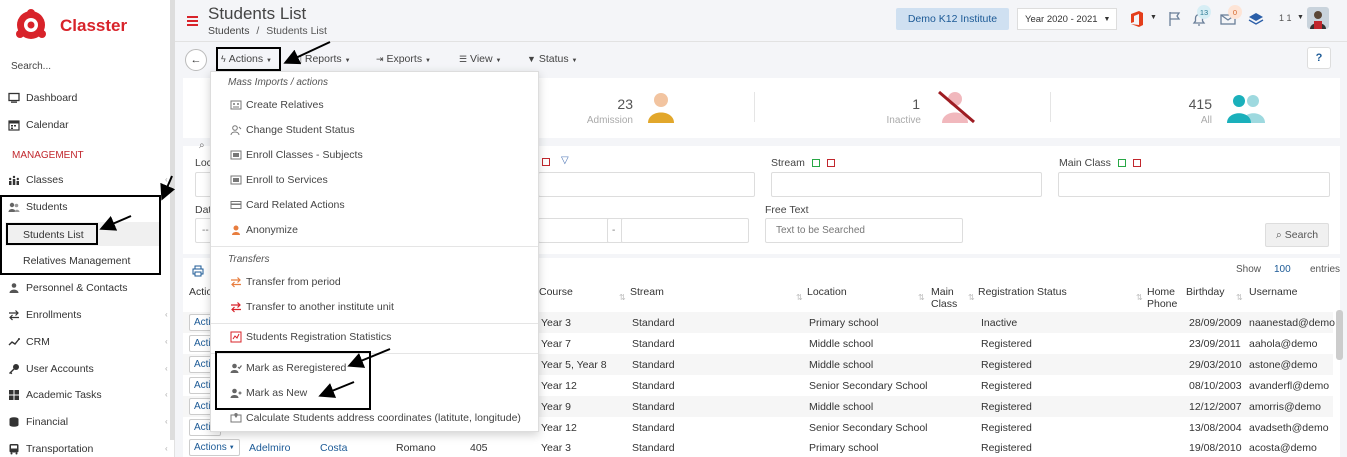 The image size is (1347, 457). Describe the element at coordinates (685, 230) in the screenshot. I see `range-to-input` at that location.